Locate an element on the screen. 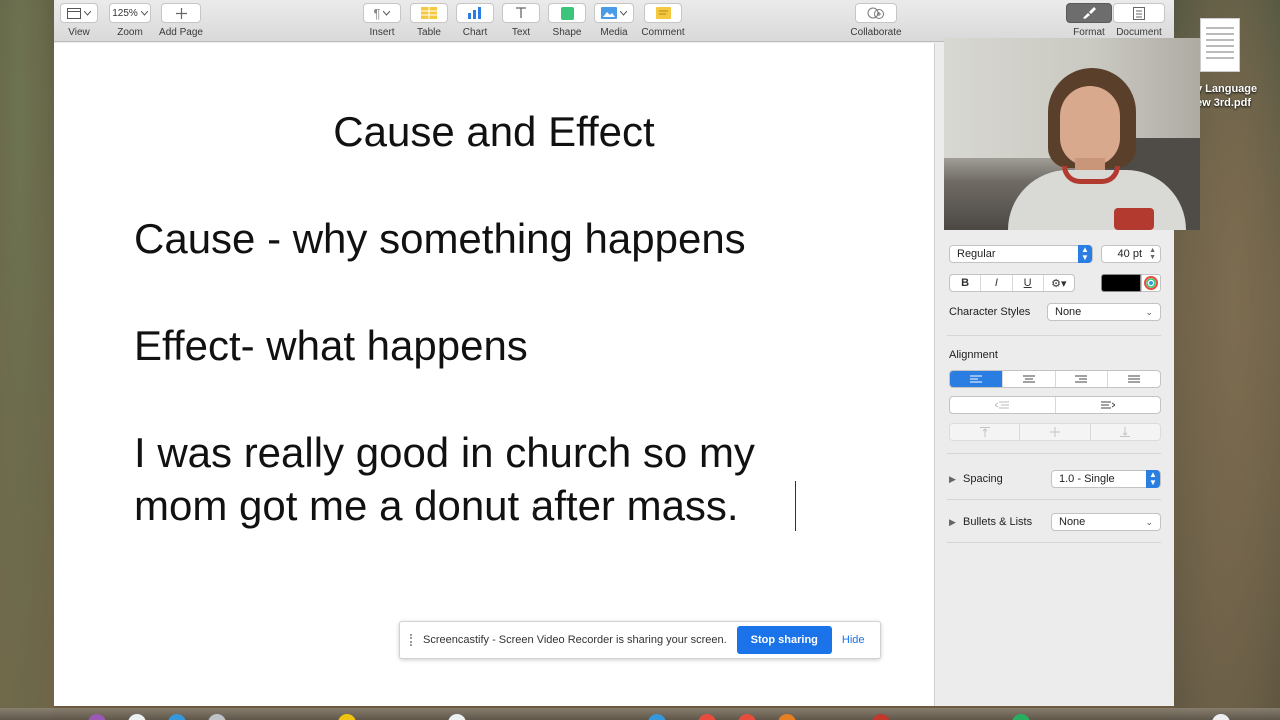 The image size is (1280, 720). document-line-cause: Cause - why something happens is located at coordinates (440, 239).